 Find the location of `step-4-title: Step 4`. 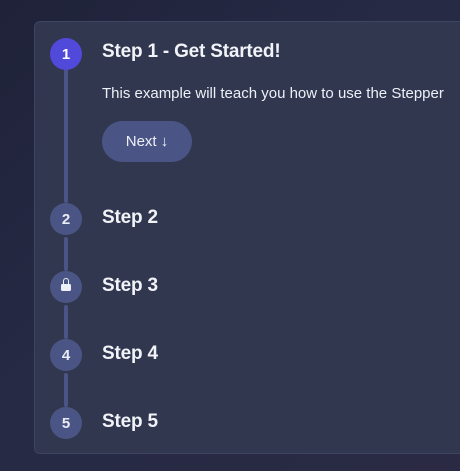

step-4-title: Step 4 is located at coordinates (130, 354).